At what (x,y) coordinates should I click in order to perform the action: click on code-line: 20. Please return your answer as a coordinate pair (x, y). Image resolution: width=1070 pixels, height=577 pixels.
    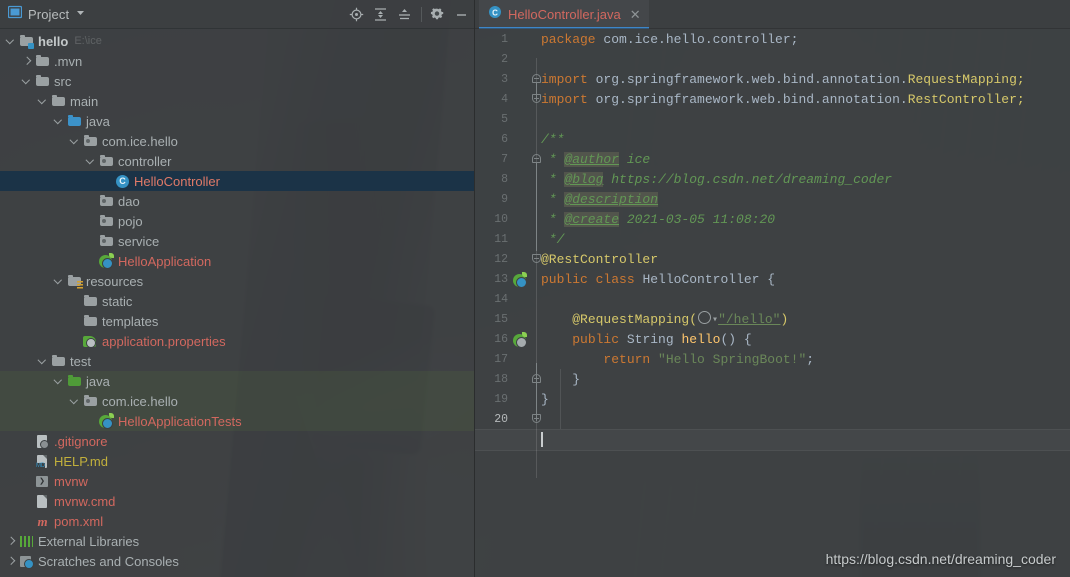
    Looking at the image, I should click on (772, 420).